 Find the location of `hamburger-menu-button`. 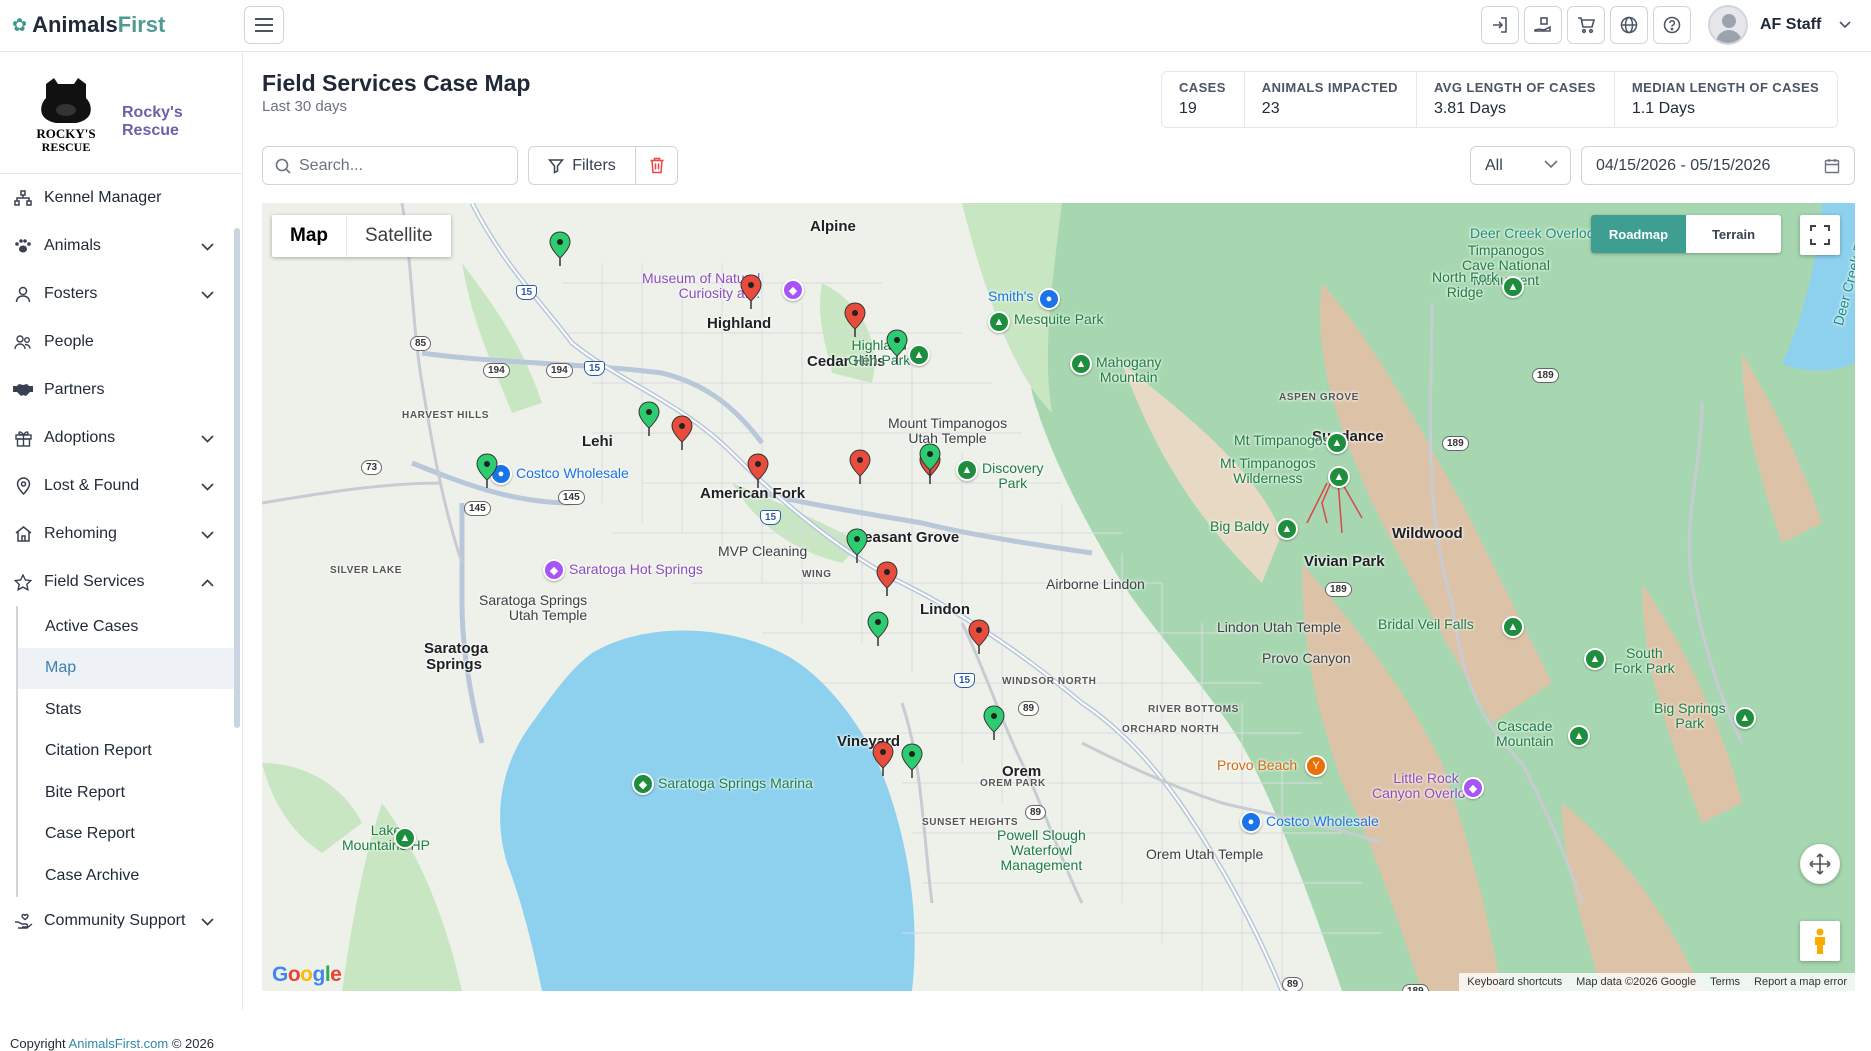

hamburger-menu-button is located at coordinates (264, 25).